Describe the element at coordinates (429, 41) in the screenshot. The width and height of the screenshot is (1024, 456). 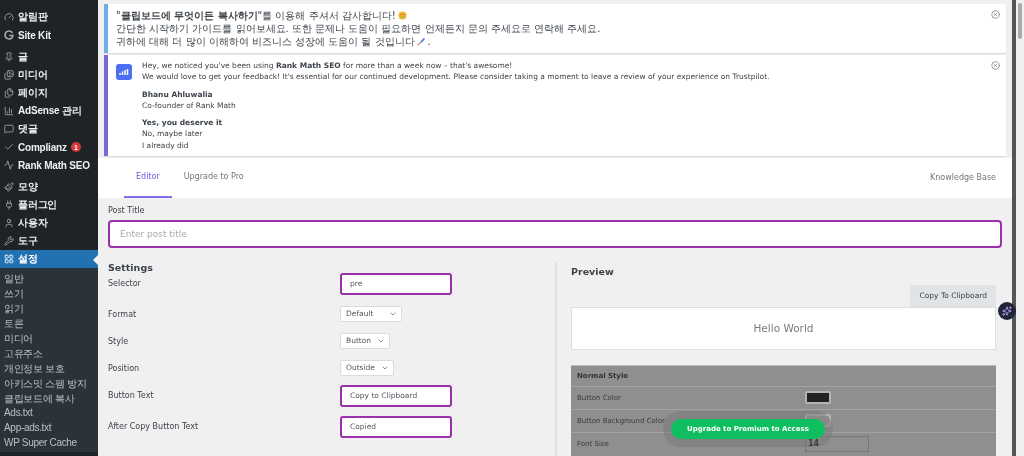
I see `period-text: .` at that location.